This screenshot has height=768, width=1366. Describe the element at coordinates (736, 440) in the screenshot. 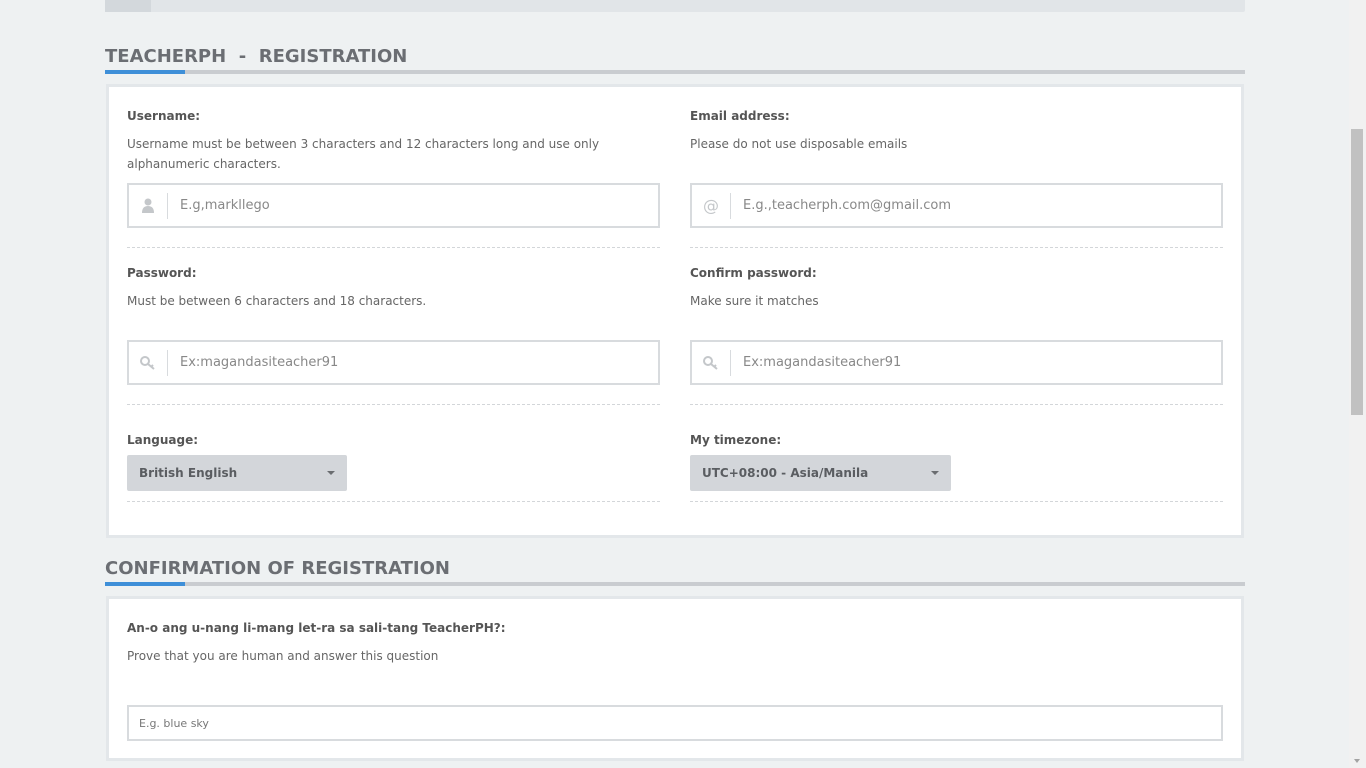

I see `timezone-label: My timezone:` at that location.